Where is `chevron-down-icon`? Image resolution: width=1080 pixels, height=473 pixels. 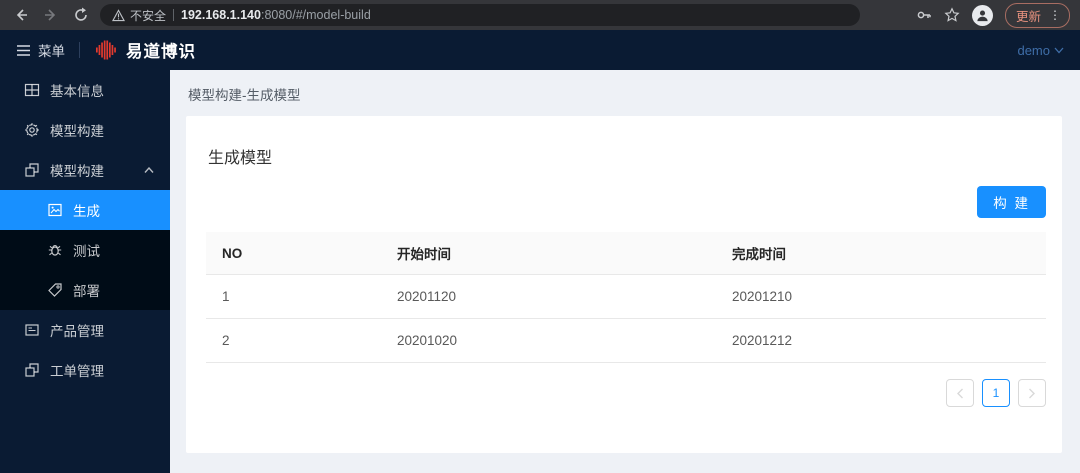 chevron-down-icon is located at coordinates (1059, 50).